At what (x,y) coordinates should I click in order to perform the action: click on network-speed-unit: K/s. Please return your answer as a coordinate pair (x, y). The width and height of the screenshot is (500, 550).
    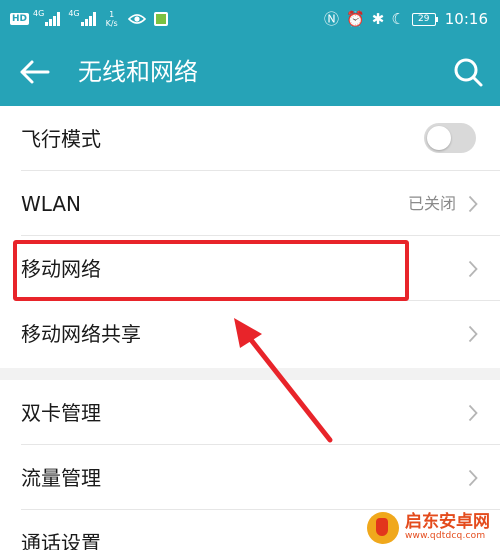
    Looking at the image, I should click on (111, 23).